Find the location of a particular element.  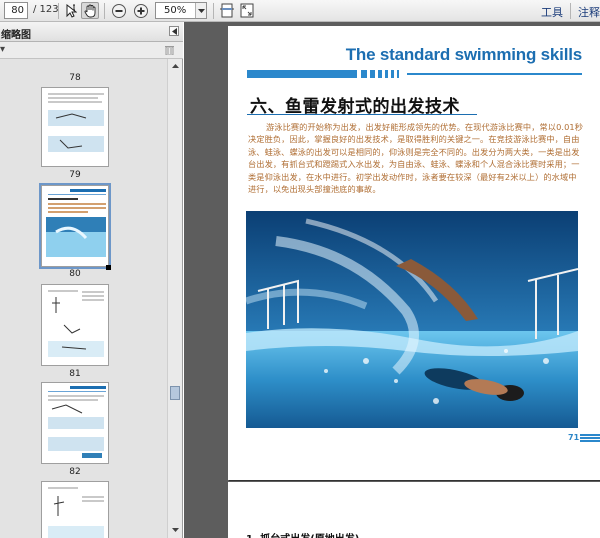

zoom-in-icon is located at coordinates (141, 10).